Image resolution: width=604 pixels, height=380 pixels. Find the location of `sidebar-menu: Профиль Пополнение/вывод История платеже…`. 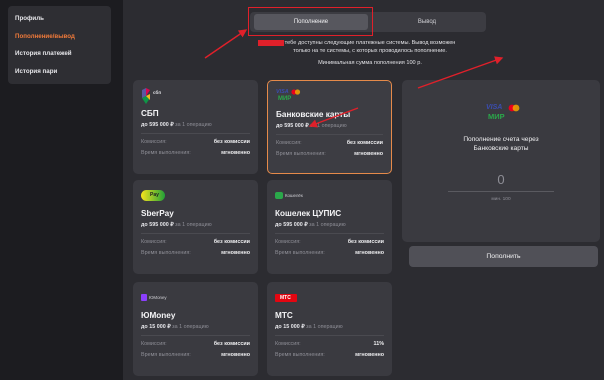

sidebar-menu: Профиль Пополнение/вывод История платеже… is located at coordinates (59, 45).